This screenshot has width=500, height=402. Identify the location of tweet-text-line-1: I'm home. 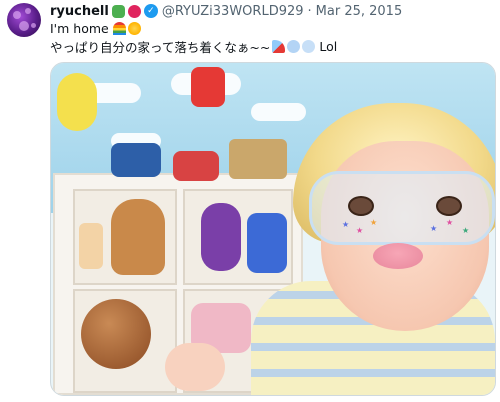
(95, 28).